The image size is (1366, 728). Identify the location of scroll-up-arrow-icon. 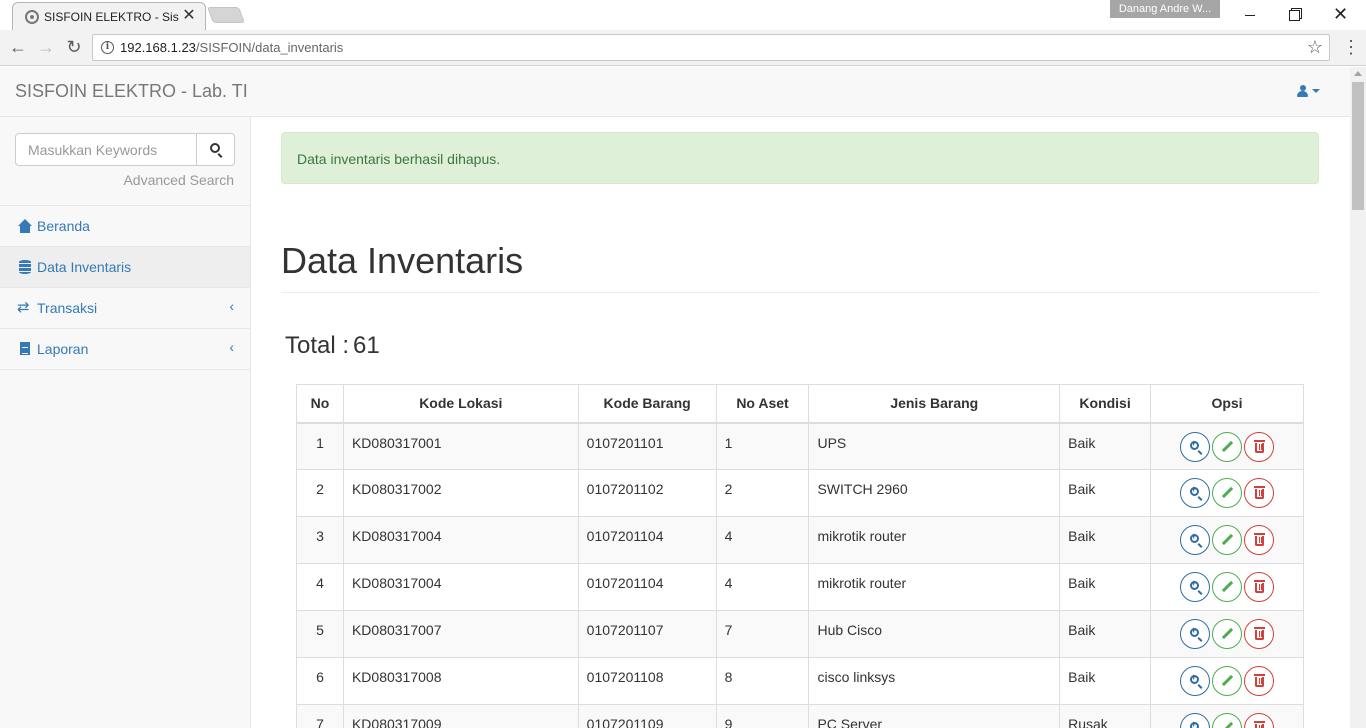
(1358, 73).